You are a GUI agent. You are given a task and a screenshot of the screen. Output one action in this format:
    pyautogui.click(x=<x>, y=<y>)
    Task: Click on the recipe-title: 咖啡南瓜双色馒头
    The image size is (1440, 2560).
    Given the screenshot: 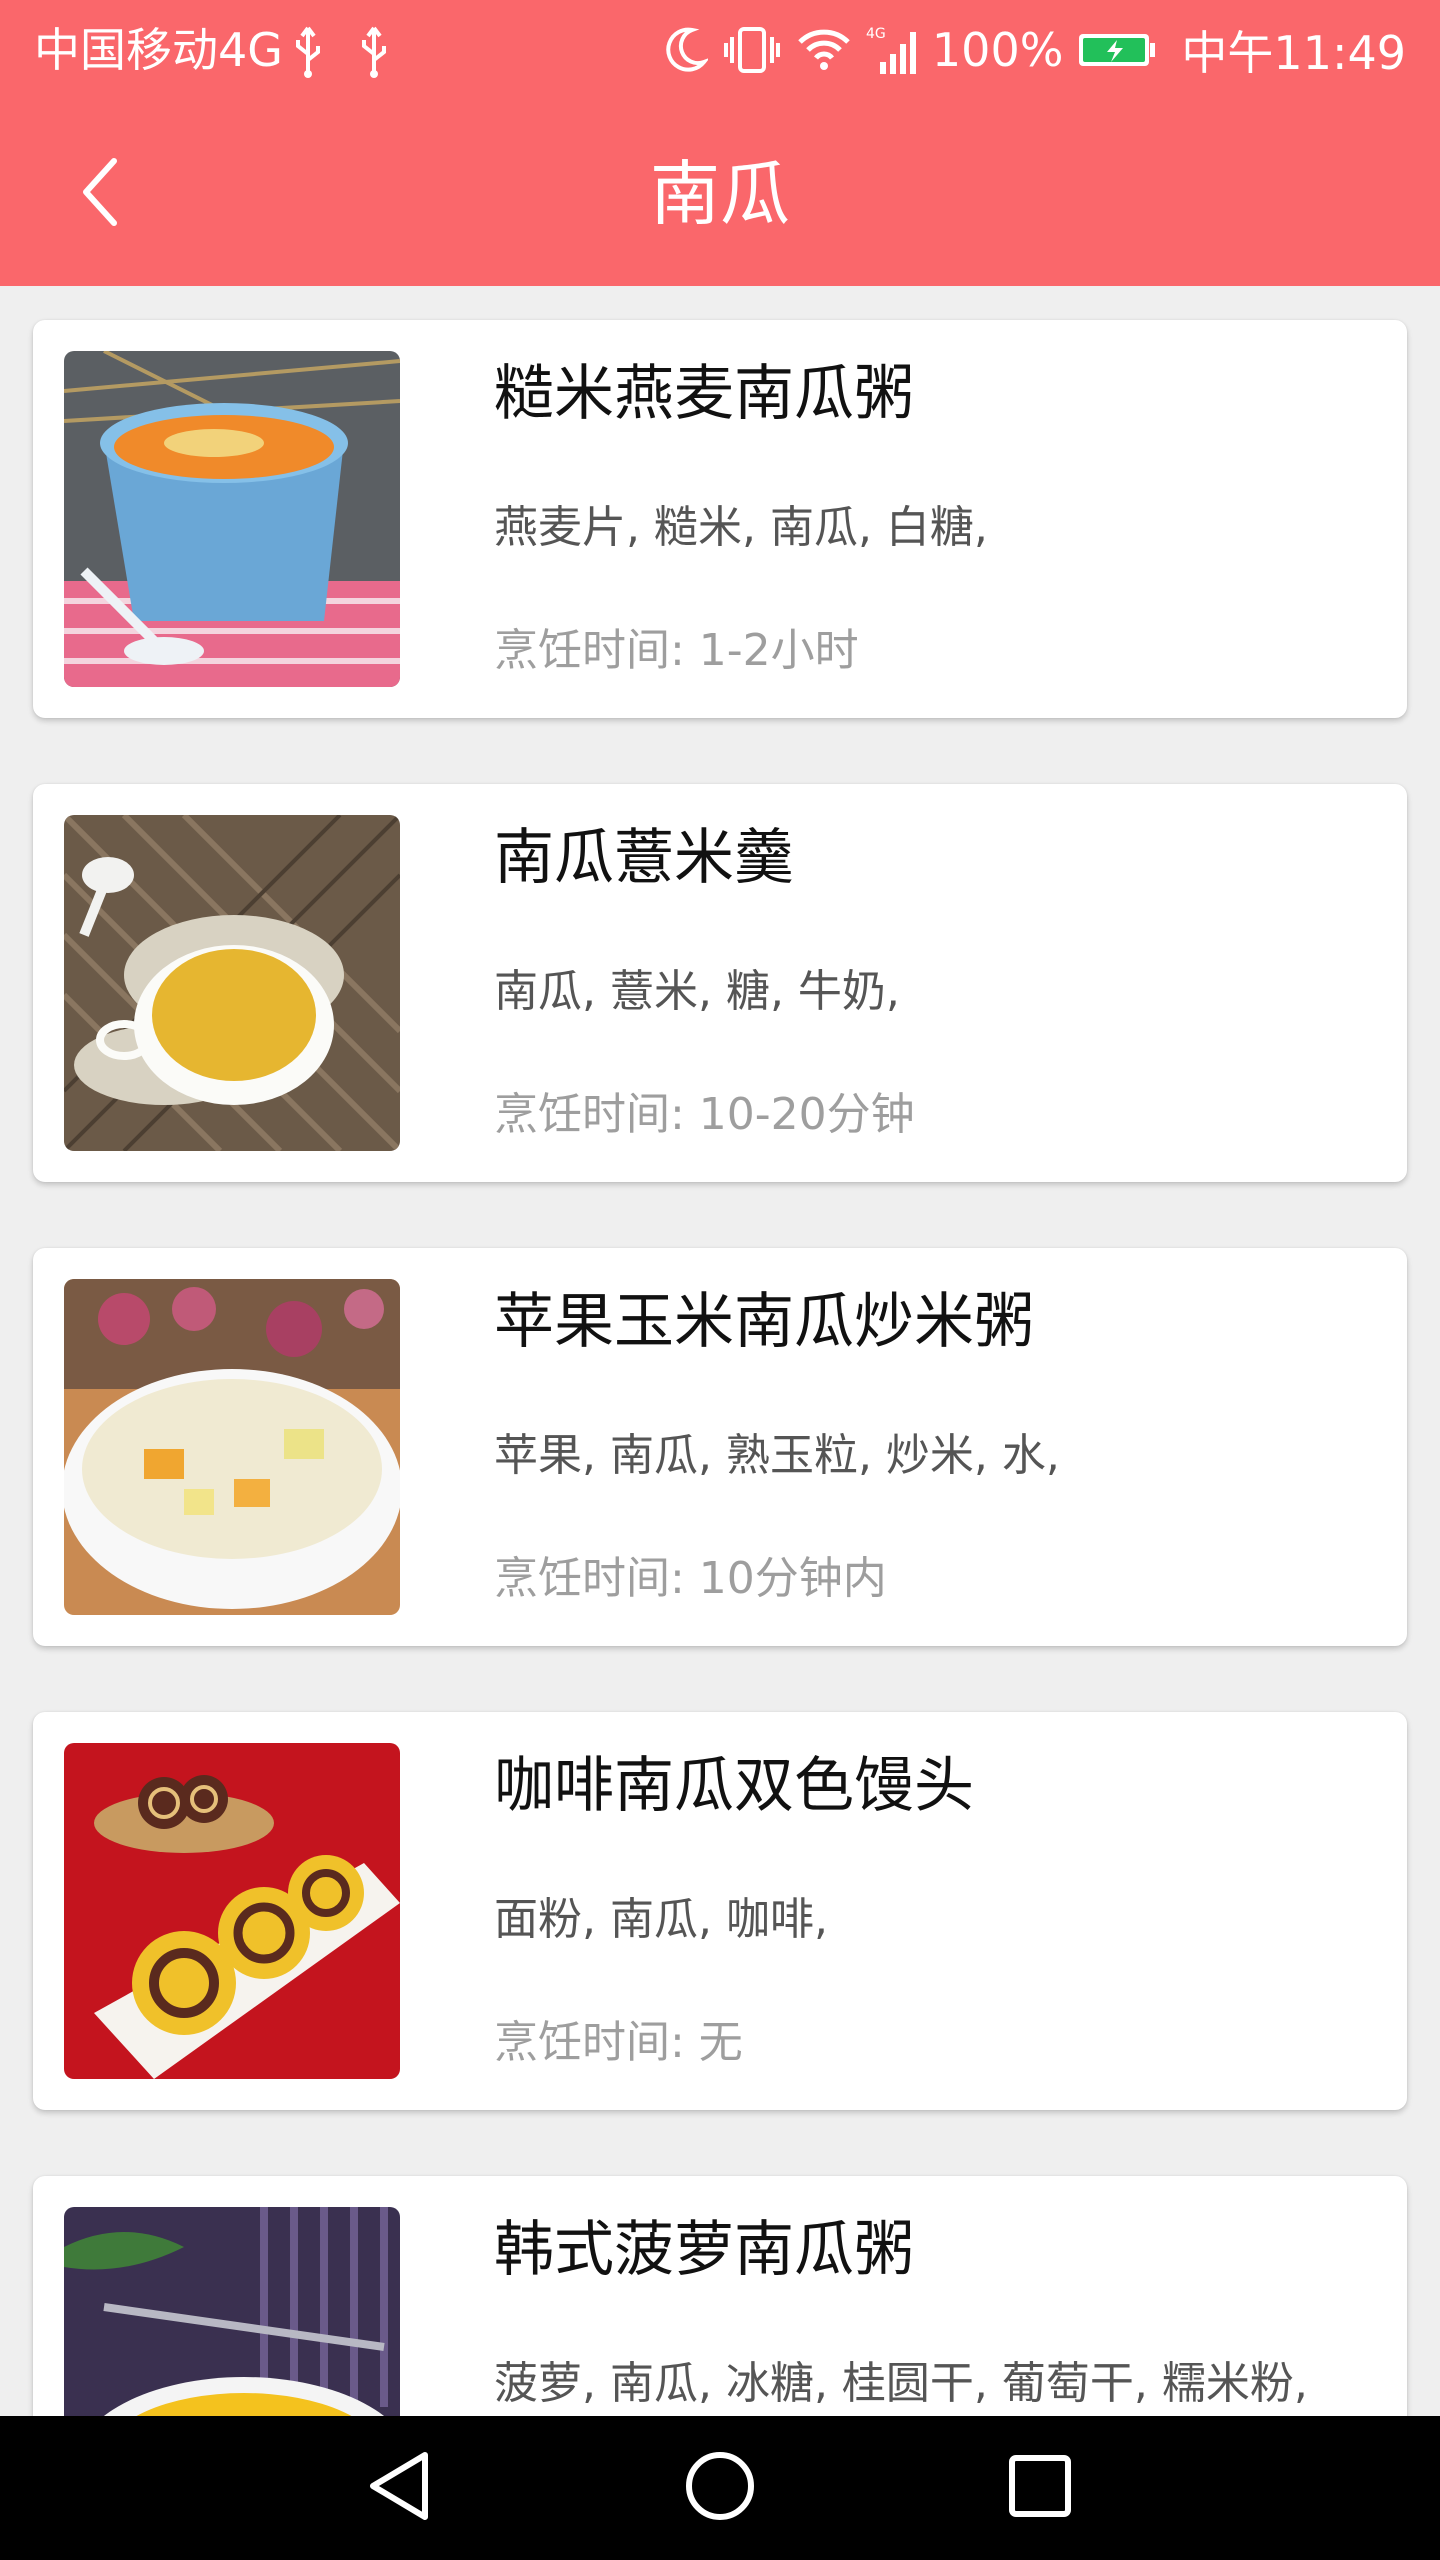 What is the action you would take?
    pyautogui.click(x=734, y=1786)
    